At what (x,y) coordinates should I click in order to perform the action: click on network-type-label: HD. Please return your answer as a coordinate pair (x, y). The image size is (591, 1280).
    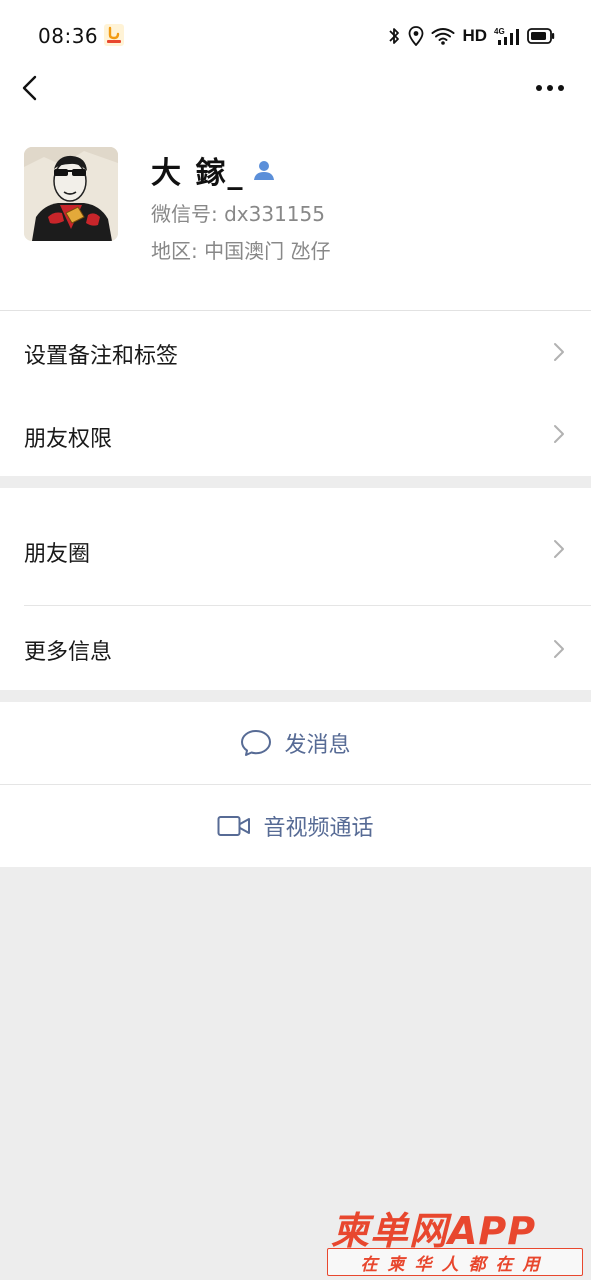
    Looking at the image, I should click on (474, 35).